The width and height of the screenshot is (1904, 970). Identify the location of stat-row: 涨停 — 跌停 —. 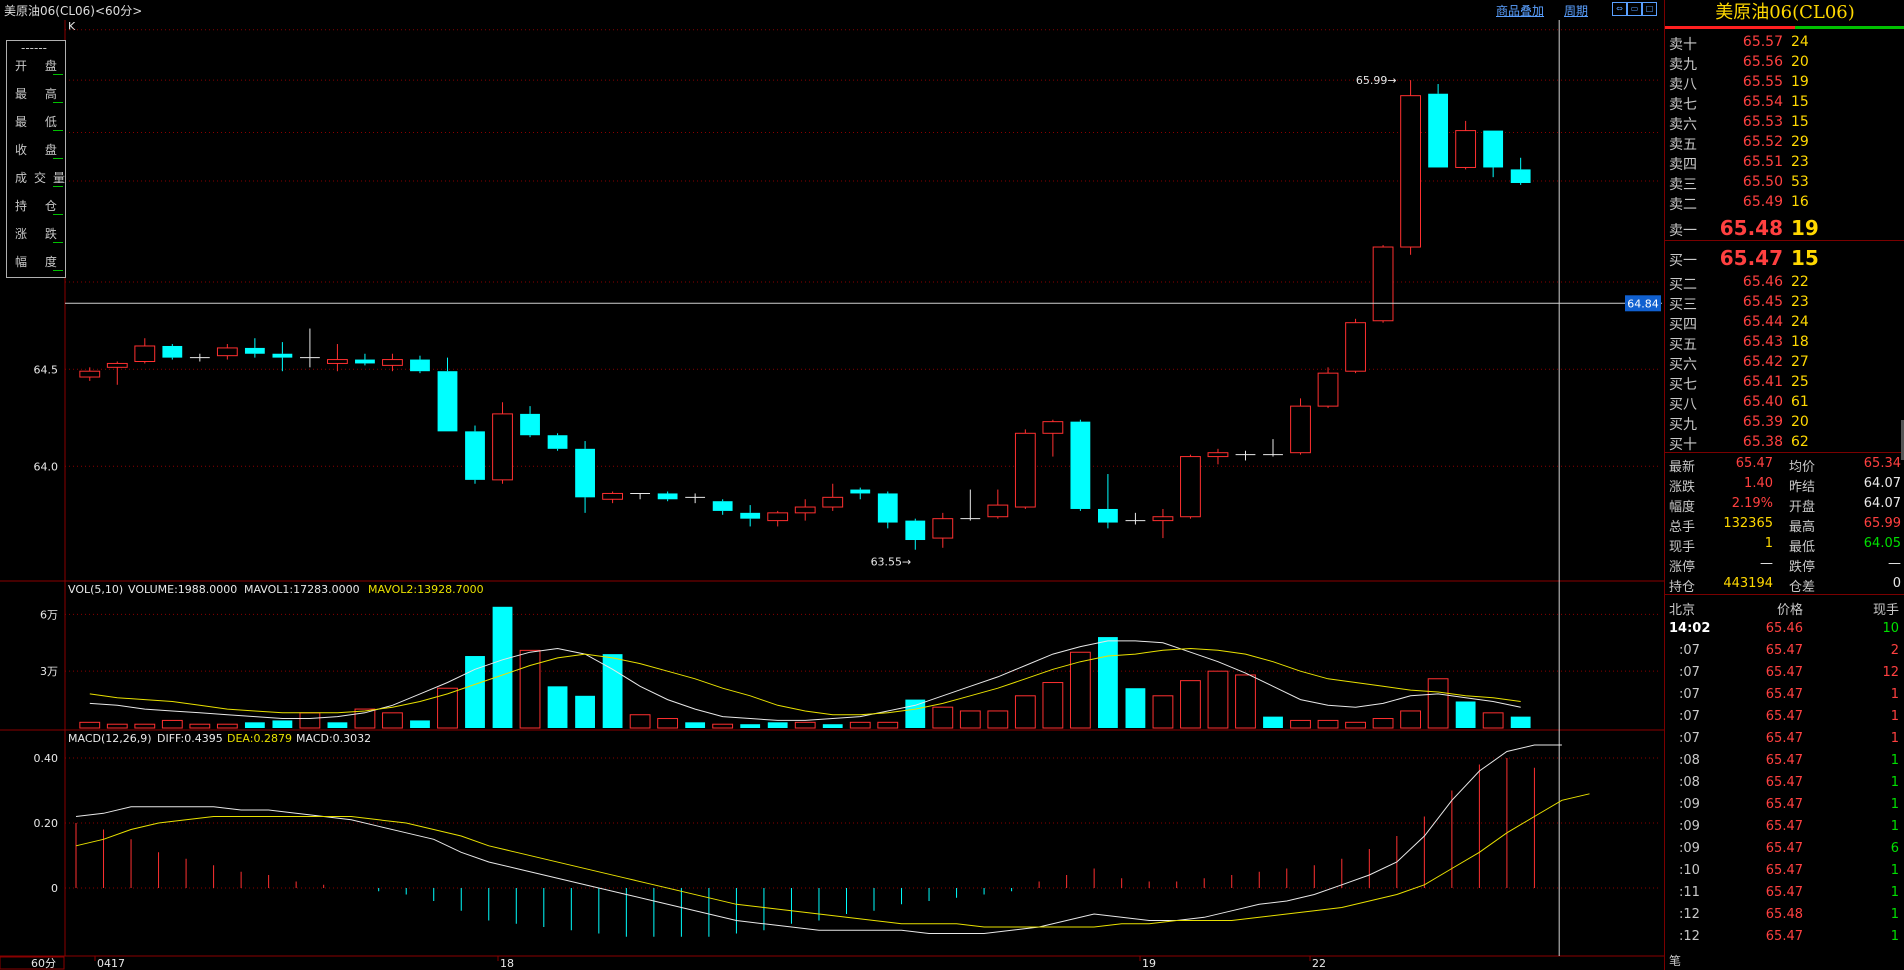
(1784, 564).